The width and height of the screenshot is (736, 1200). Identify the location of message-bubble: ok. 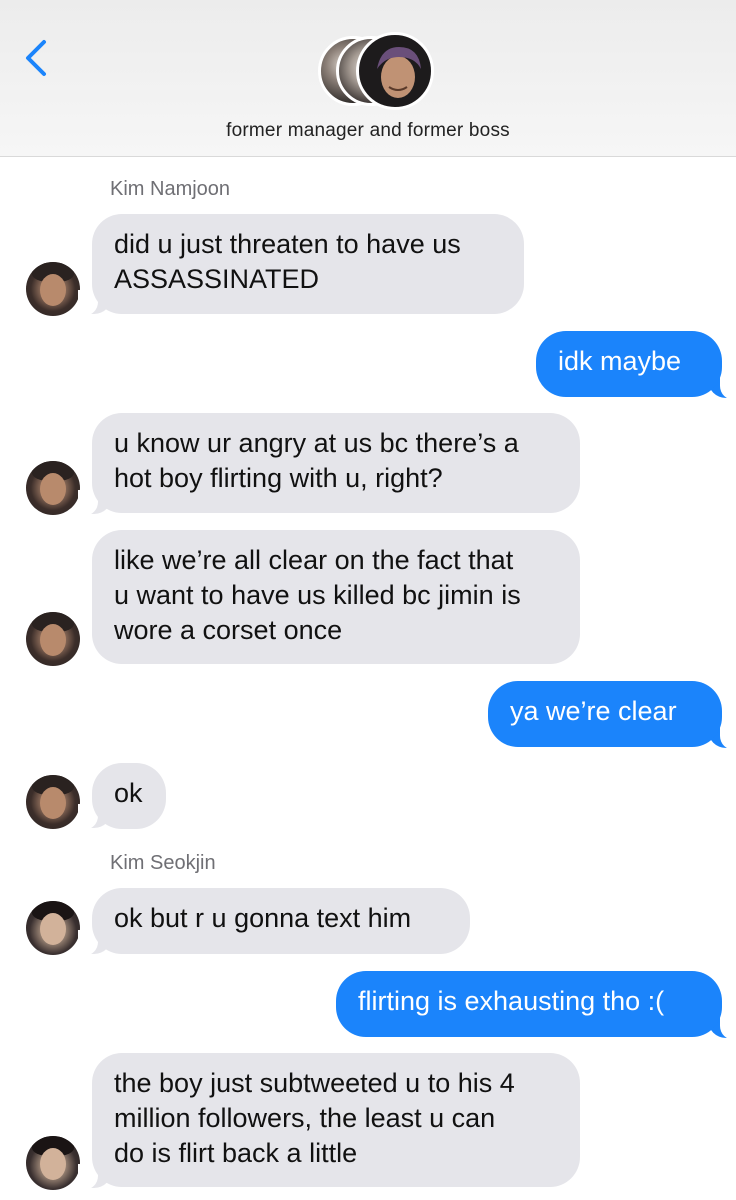
(129, 796).